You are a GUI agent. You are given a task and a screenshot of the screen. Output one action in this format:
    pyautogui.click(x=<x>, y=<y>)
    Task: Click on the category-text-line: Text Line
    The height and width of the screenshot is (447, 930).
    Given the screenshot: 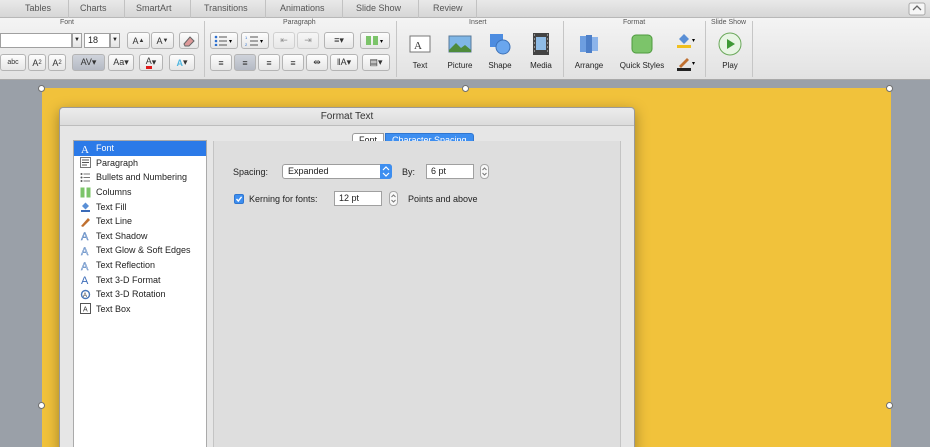 What is the action you would take?
    pyautogui.click(x=140, y=221)
    